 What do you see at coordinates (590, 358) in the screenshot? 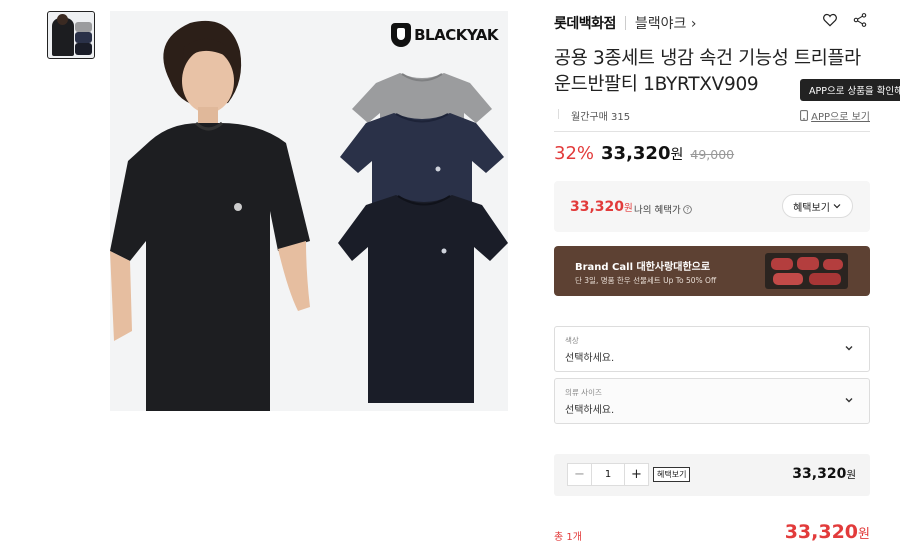
I see `color-select-value: 선택하세요.` at bounding box center [590, 358].